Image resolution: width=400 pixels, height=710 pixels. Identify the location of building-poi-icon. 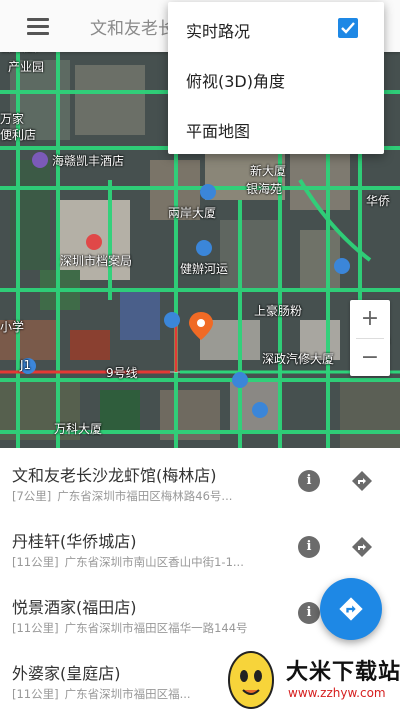
(204, 248).